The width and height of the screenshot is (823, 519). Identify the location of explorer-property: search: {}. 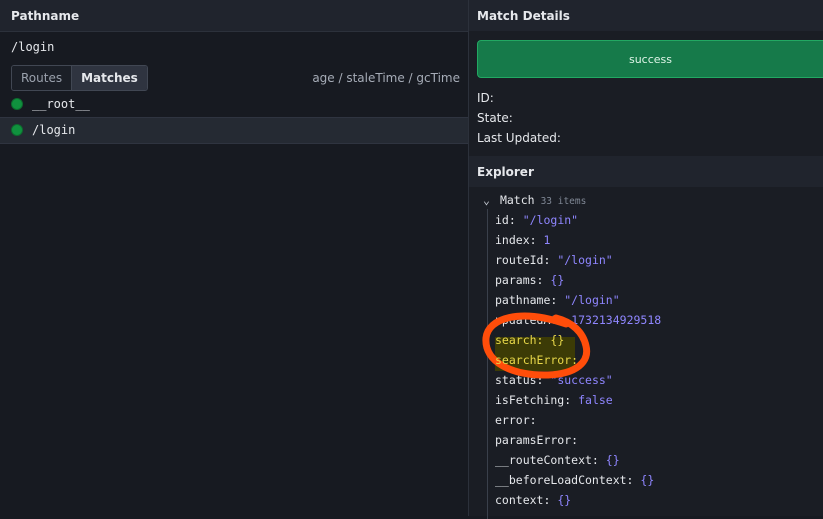
(529, 340).